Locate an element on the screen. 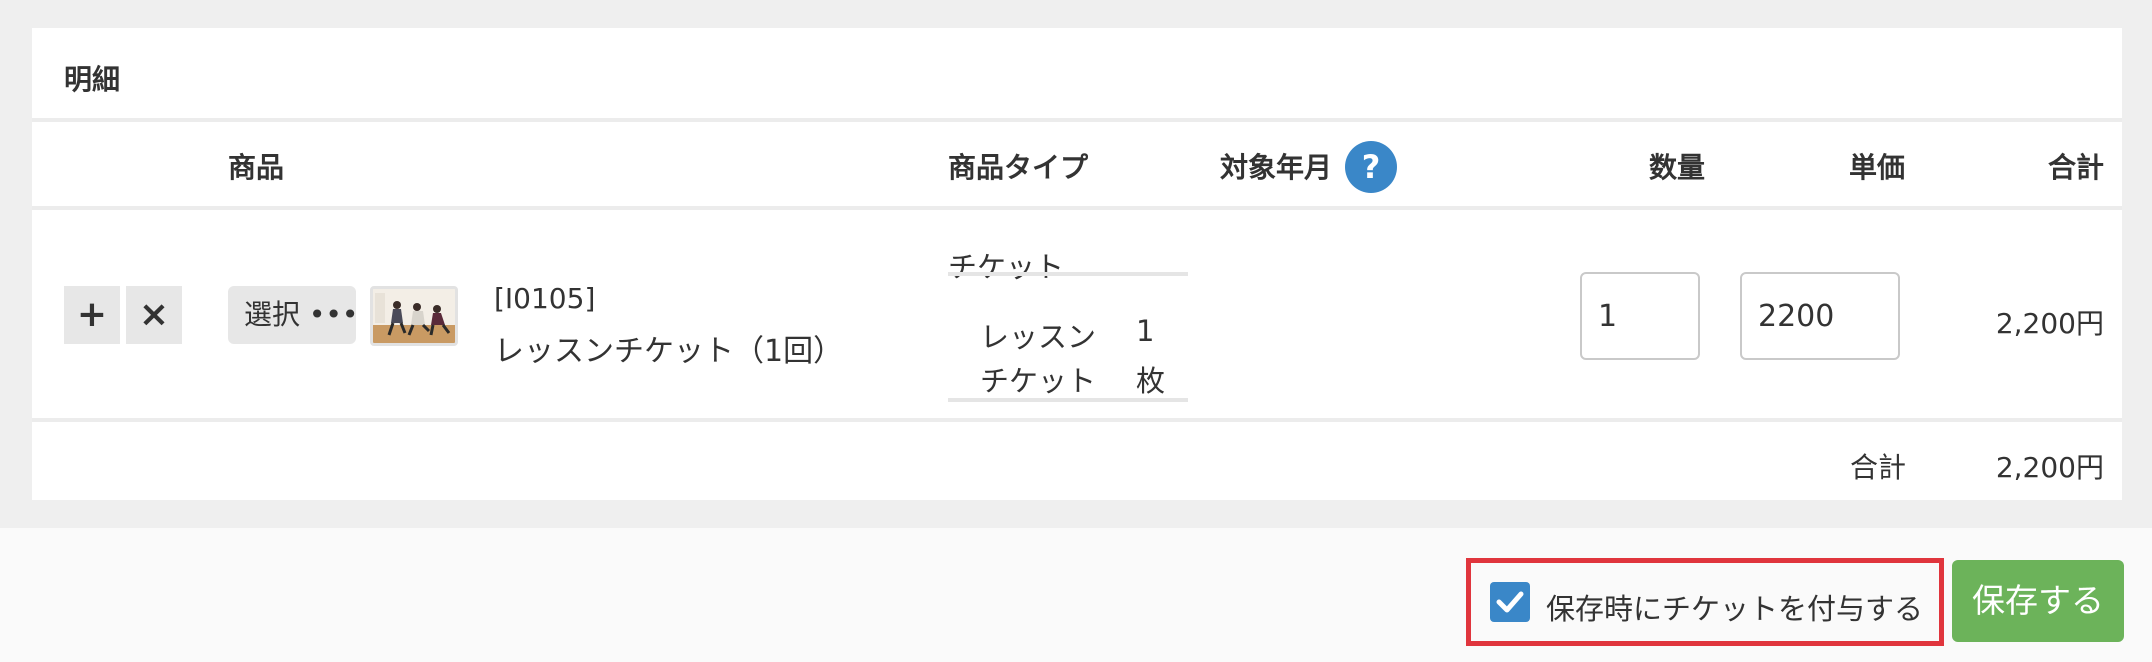 The image size is (2152, 662). check-icon is located at coordinates (1510, 602).